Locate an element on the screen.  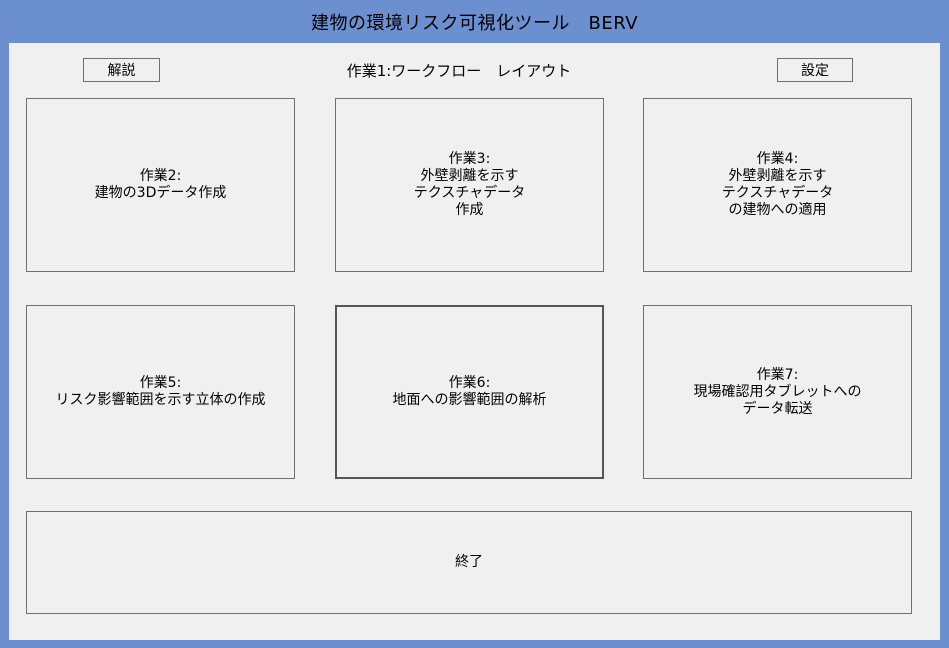
exit-button: 終了 is located at coordinates (469, 562).